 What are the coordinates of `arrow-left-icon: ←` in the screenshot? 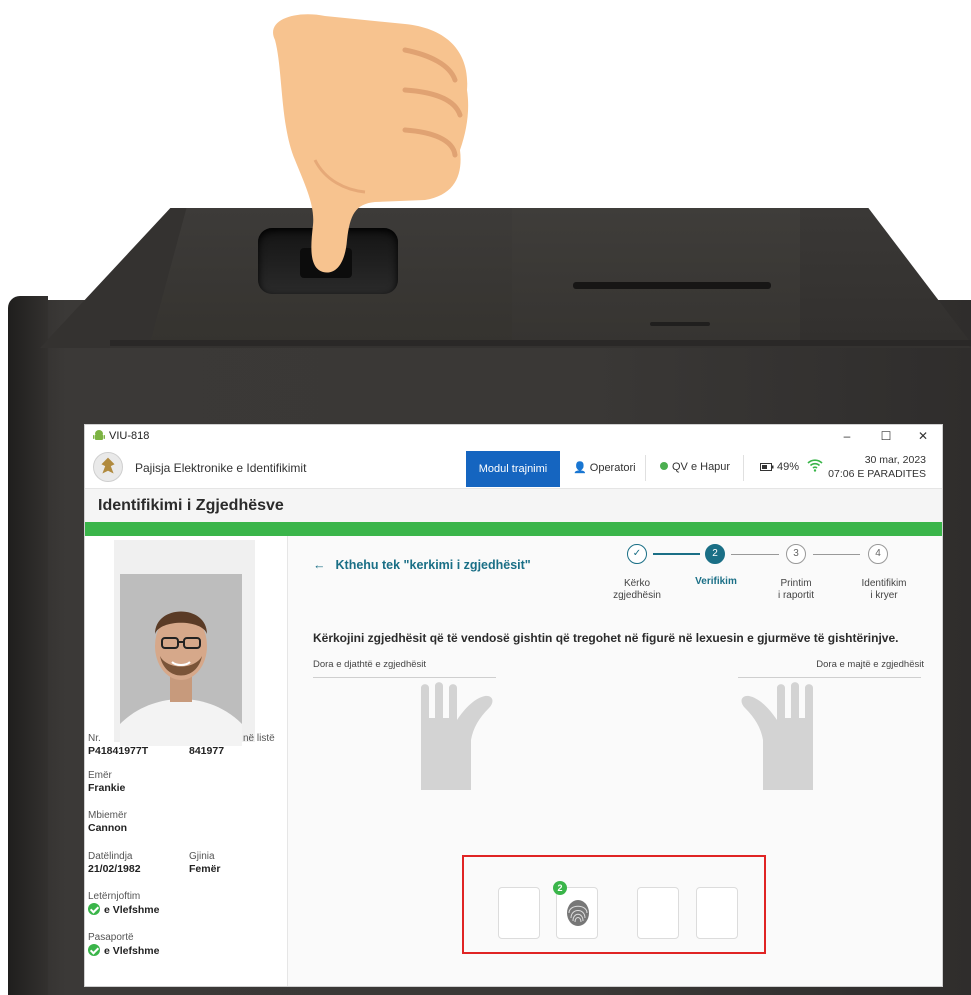 It's located at (319, 565).